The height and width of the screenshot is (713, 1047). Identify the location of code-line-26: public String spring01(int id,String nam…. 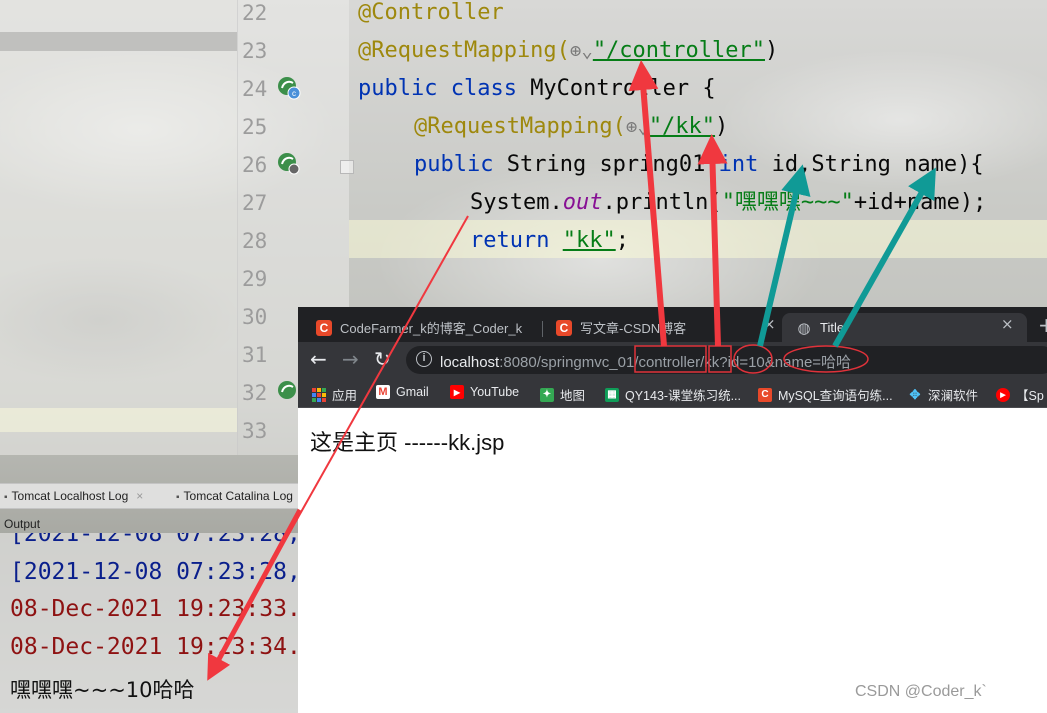
(699, 165).